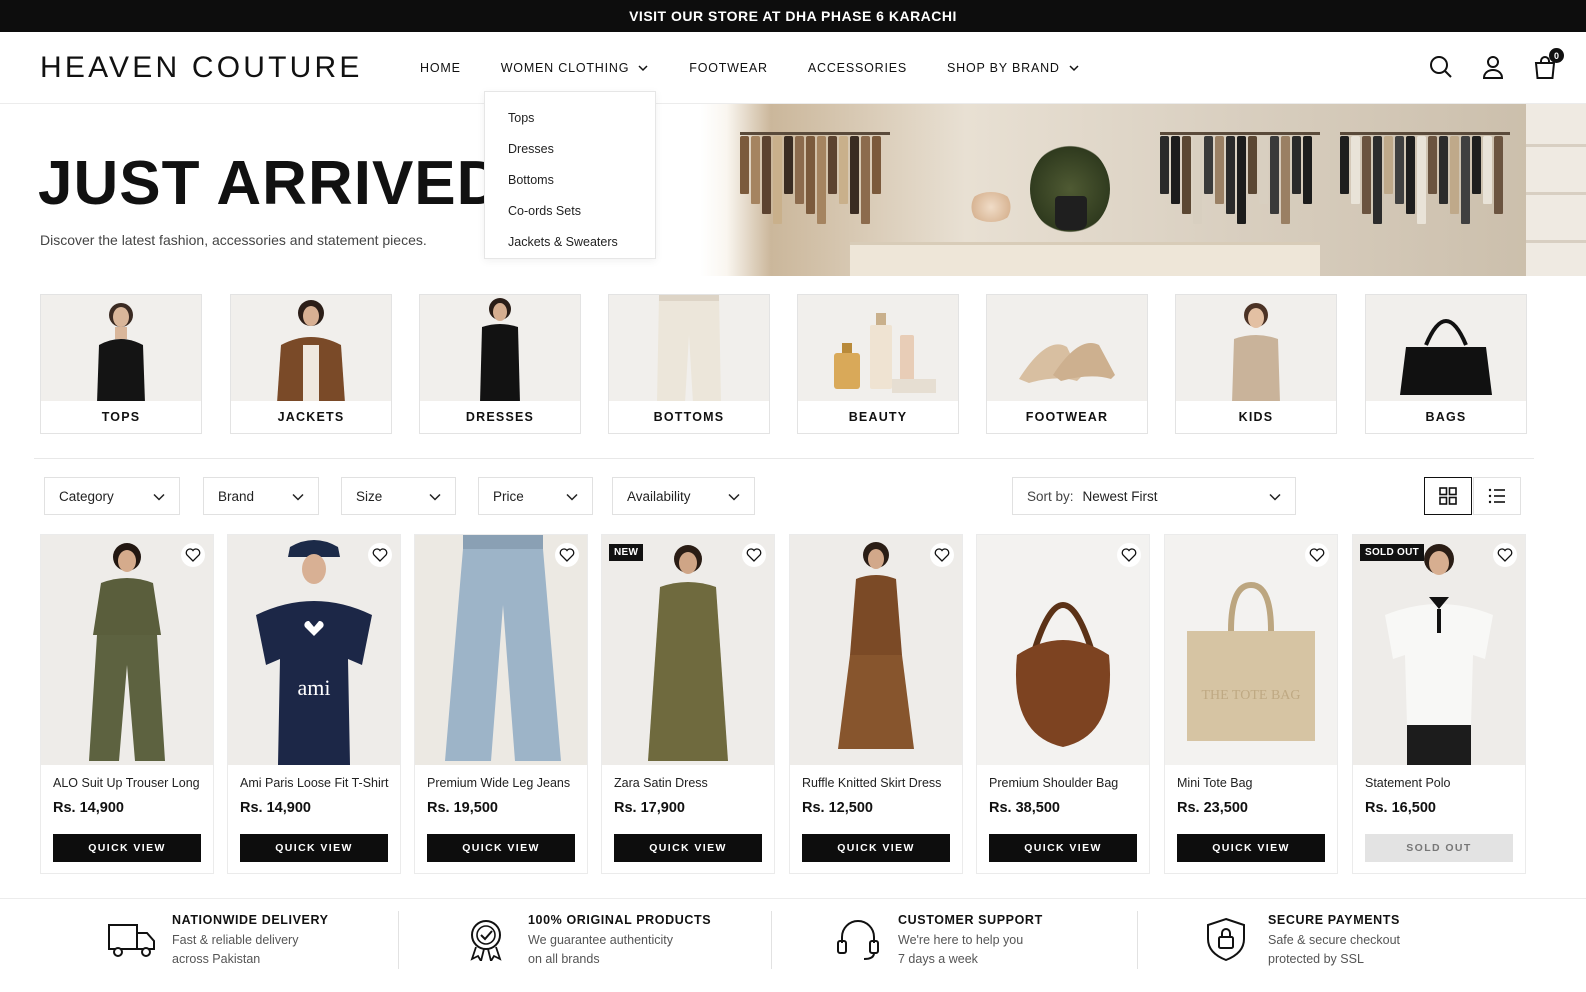  I want to click on grid-view-button, so click(1448, 496).